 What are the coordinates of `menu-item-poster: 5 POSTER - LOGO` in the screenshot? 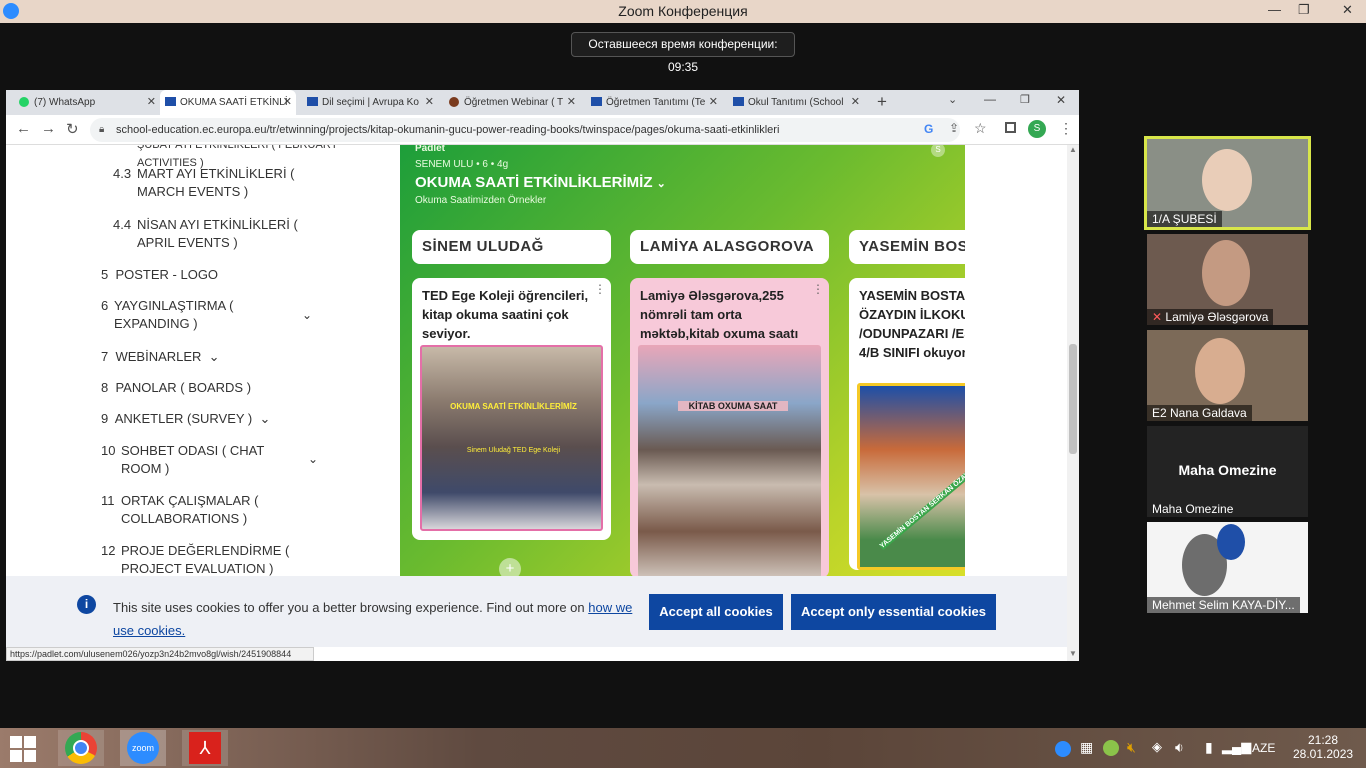 It's located at (159, 275).